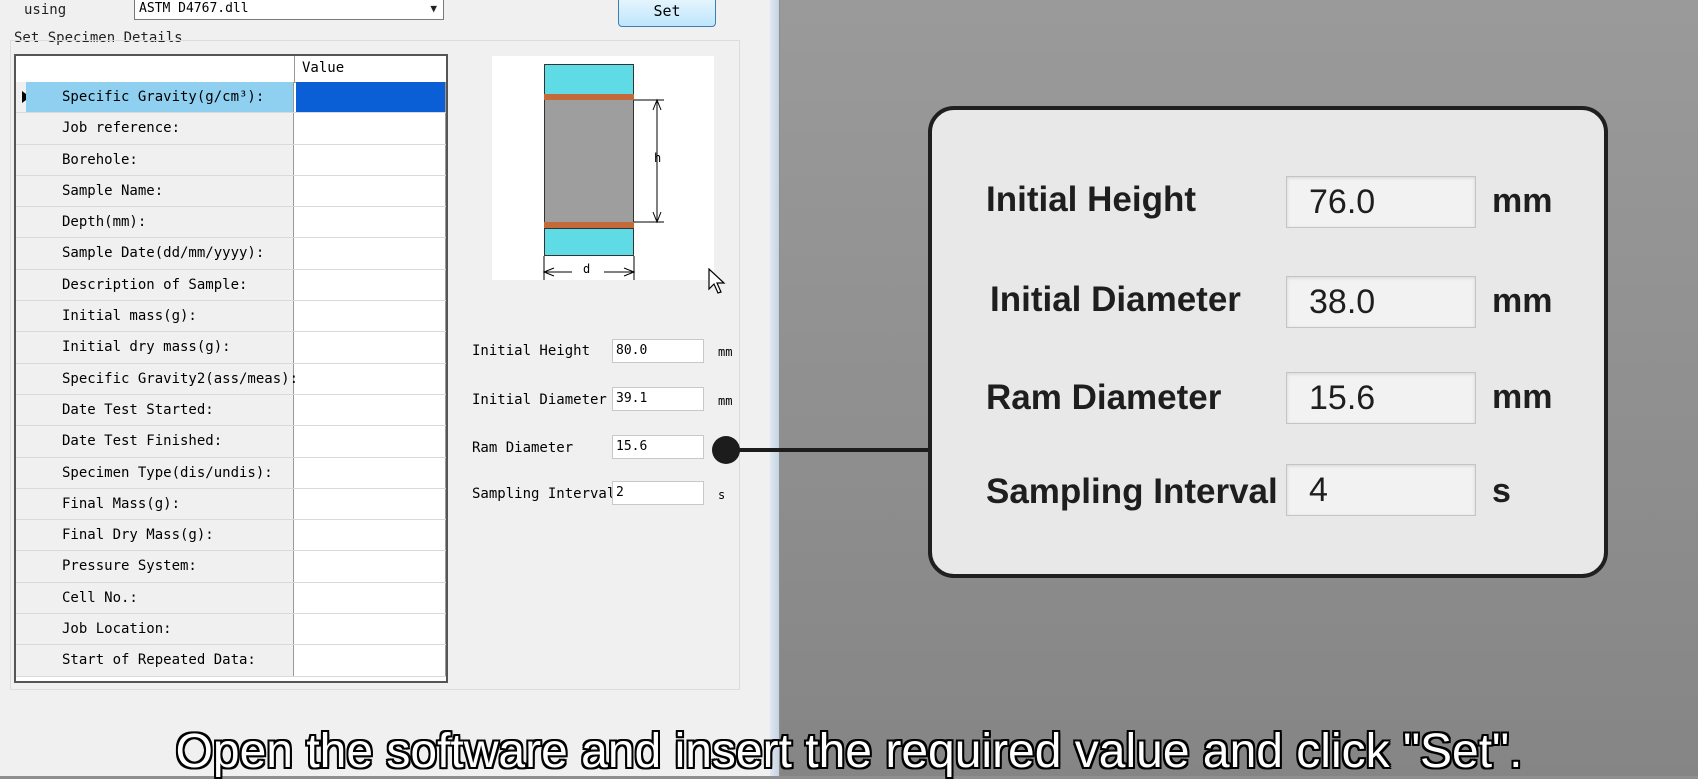 This screenshot has width=1698, height=779. What do you see at coordinates (231, 69) in the screenshot?
I see `grid-header: Value` at bounding box center [231, 69].